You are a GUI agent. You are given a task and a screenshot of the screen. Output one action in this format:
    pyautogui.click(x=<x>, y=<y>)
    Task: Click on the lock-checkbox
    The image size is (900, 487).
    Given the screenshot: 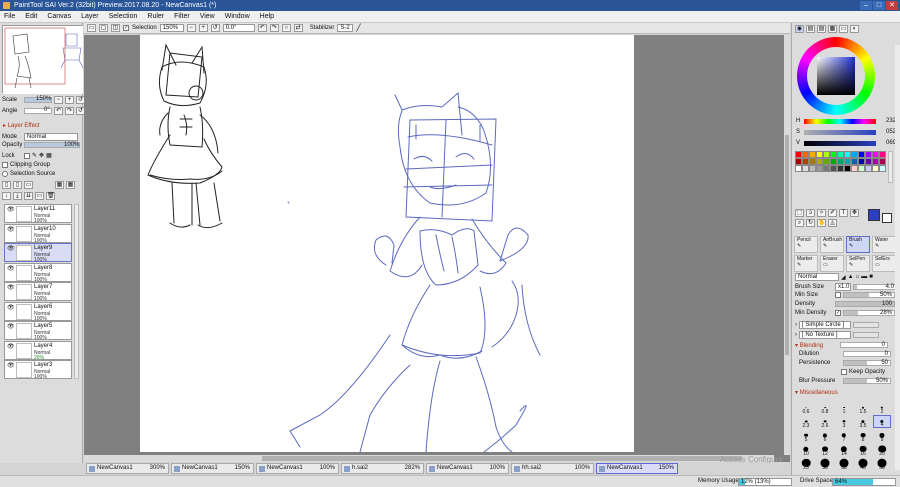 What is the action you would take?
    pyautogui.click(x=27, y=155)
    